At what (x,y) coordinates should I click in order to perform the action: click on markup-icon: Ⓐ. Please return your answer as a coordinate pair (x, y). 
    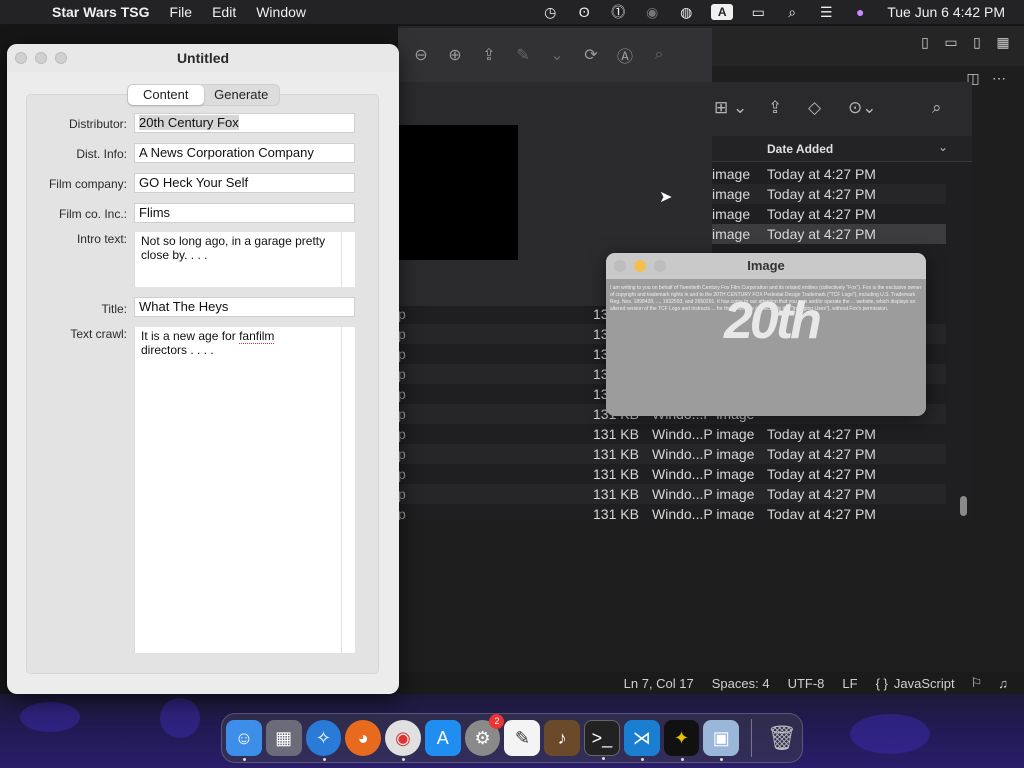
    Looking at the image, I should click on (625, 55).